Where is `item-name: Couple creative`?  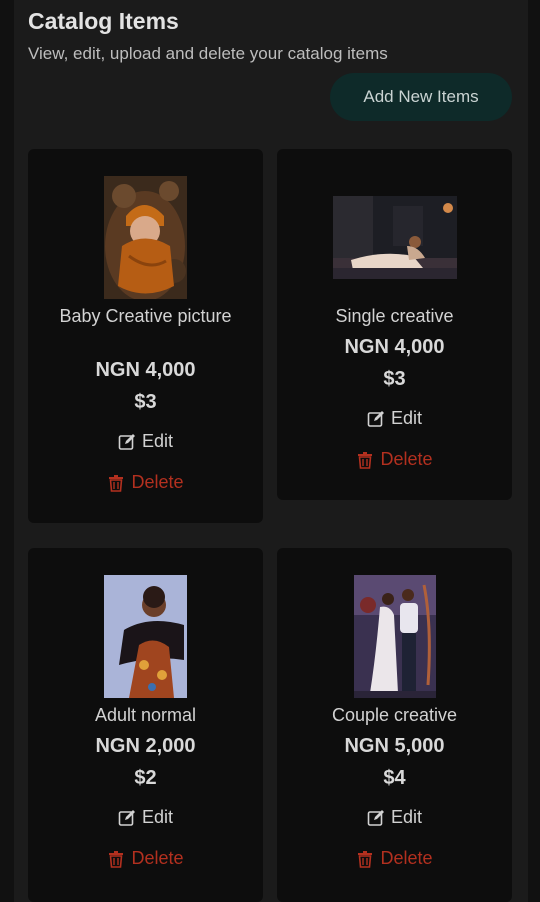 item-name: Couple creative is located at coordinates (394, 715).